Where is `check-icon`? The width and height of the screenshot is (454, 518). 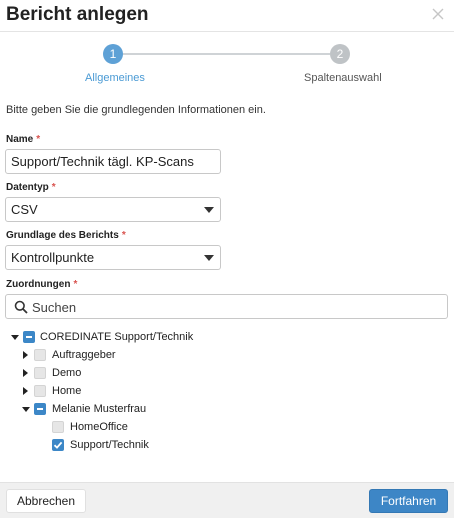 check-icon is located at coordinates (58, 445).